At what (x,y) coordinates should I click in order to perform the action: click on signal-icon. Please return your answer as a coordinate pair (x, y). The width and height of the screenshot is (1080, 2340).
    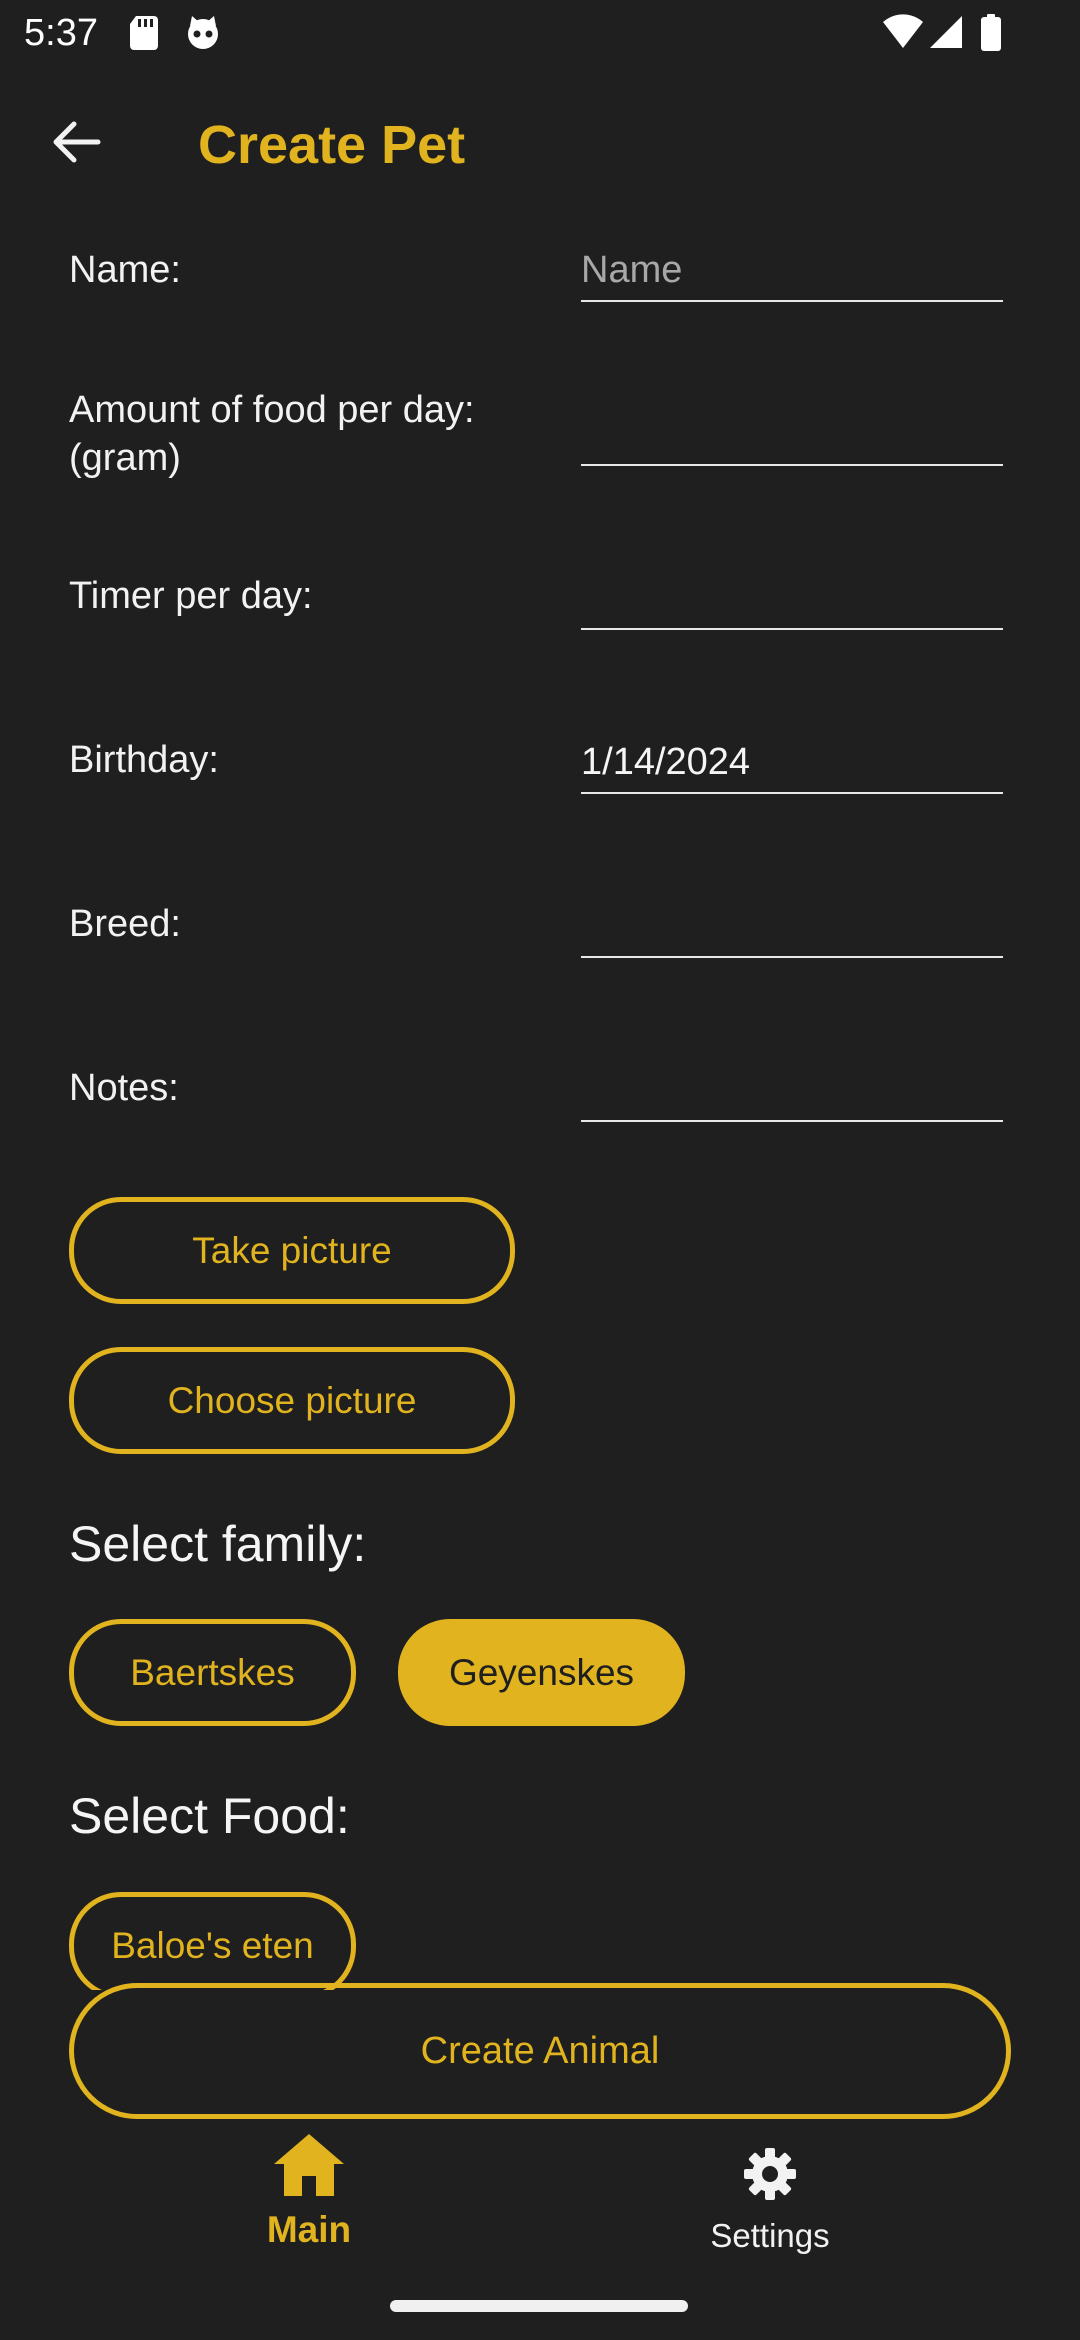
    Looking at the image, I should click on (946, 34).